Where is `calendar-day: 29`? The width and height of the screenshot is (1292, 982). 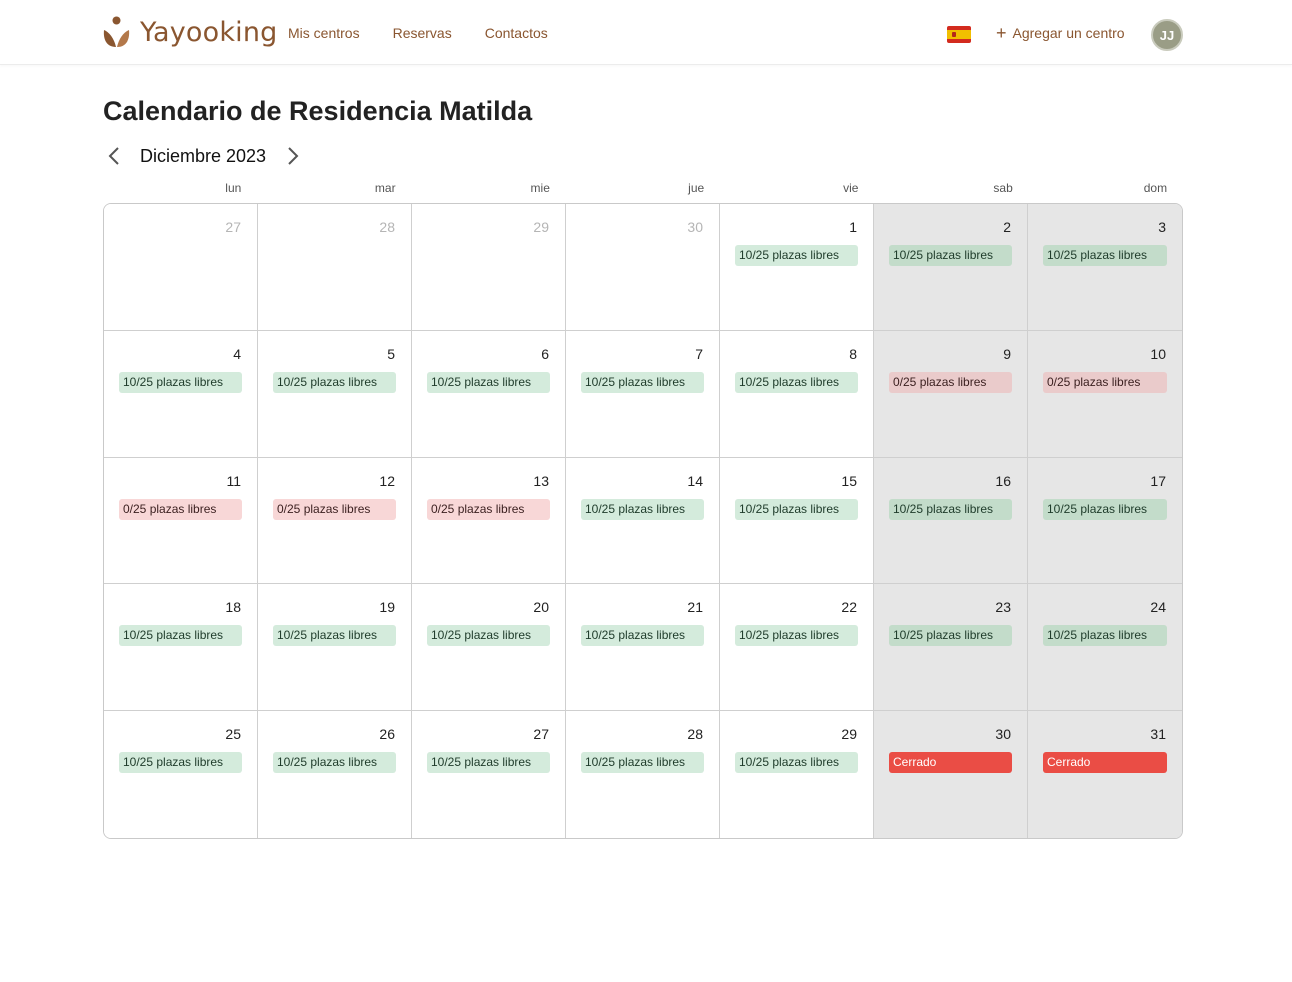 calendar-day: 29 is located at coordinates (489, 267).